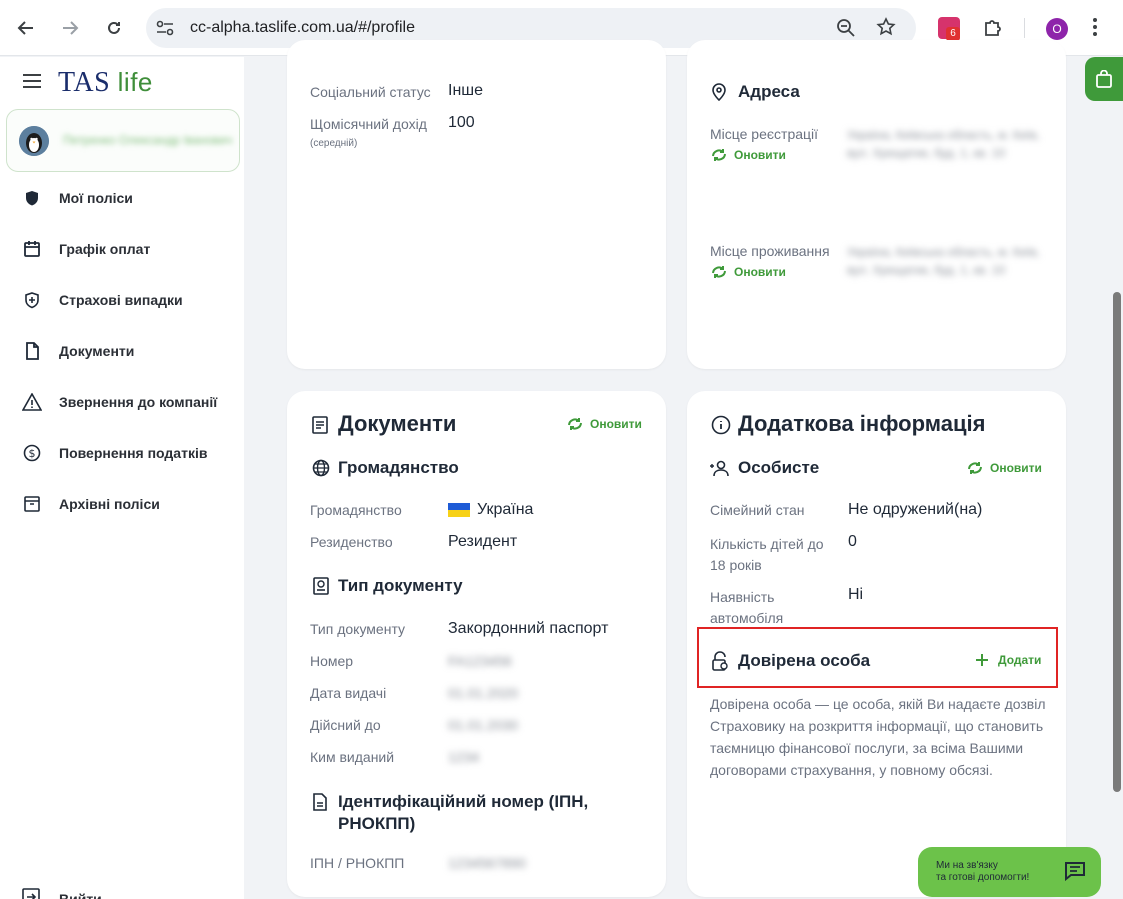  I want to click on document-list-icon, so click(320, 425).